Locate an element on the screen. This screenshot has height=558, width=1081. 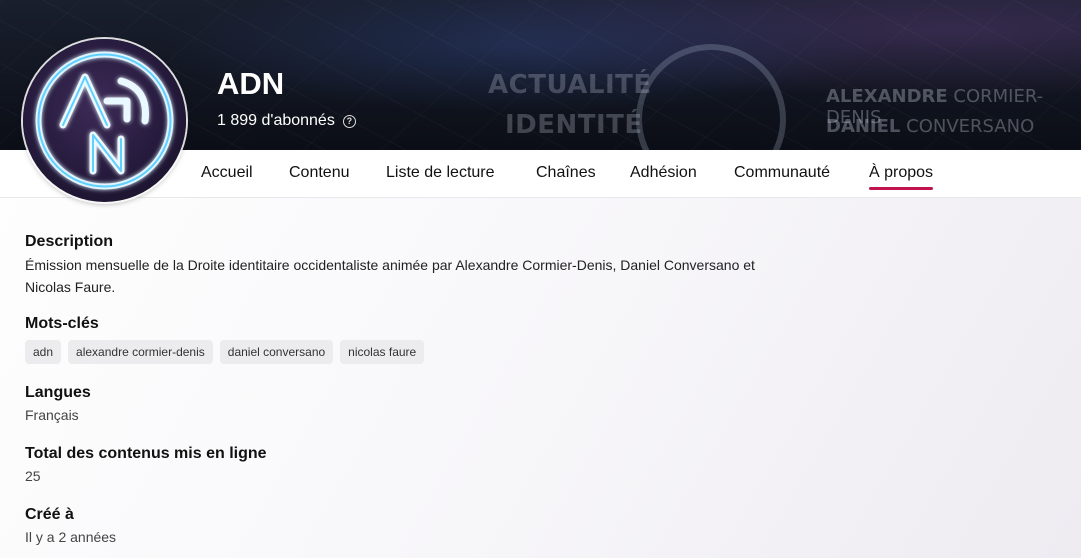
languages-section: Langues Français is located at coordinates (58, 403).